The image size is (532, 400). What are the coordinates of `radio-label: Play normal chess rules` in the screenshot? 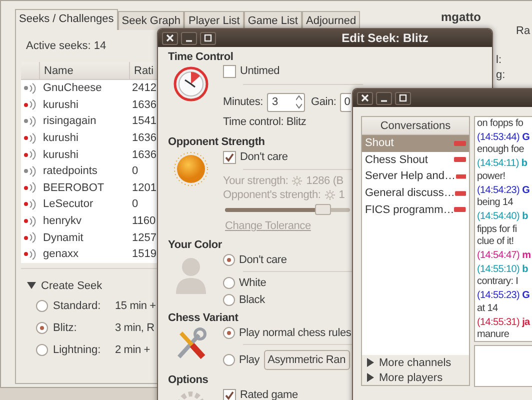 It's located at (295, 333).